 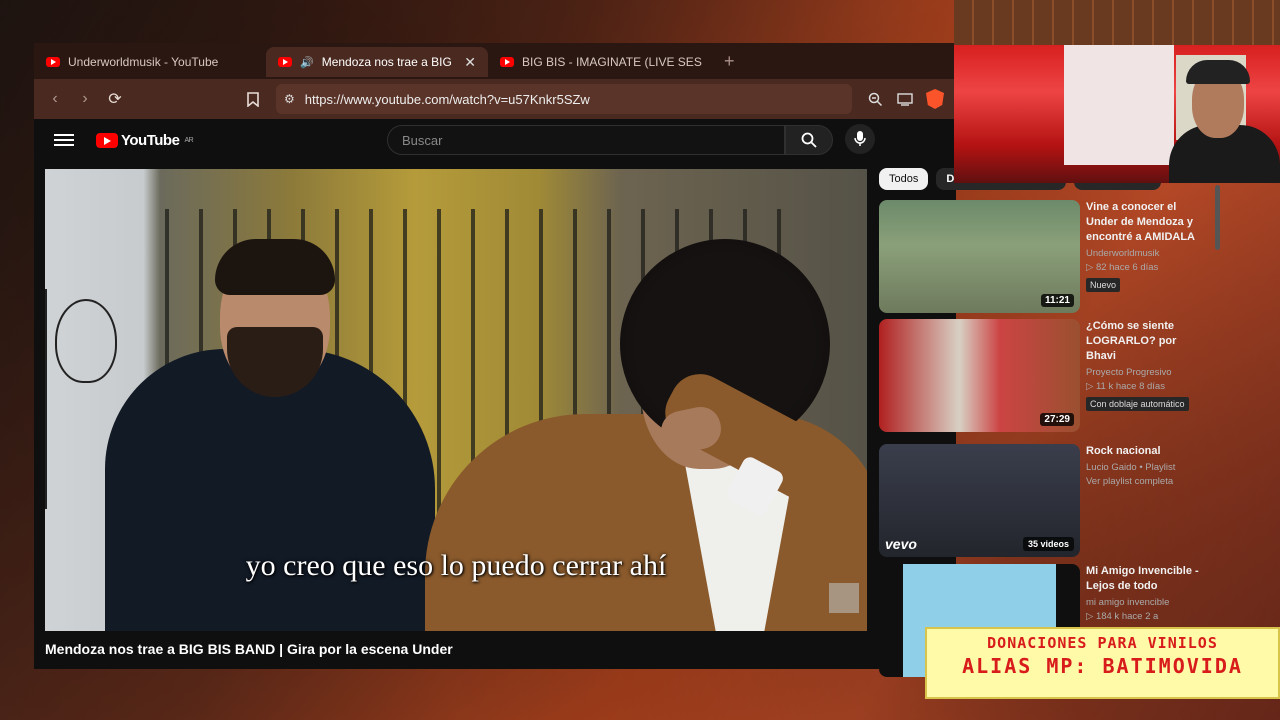 What do you see at coordinates (1147, 372) in the screenshot?
I see `channel-name: Proyecto Progresivo` at bounding box center [1147, 372].